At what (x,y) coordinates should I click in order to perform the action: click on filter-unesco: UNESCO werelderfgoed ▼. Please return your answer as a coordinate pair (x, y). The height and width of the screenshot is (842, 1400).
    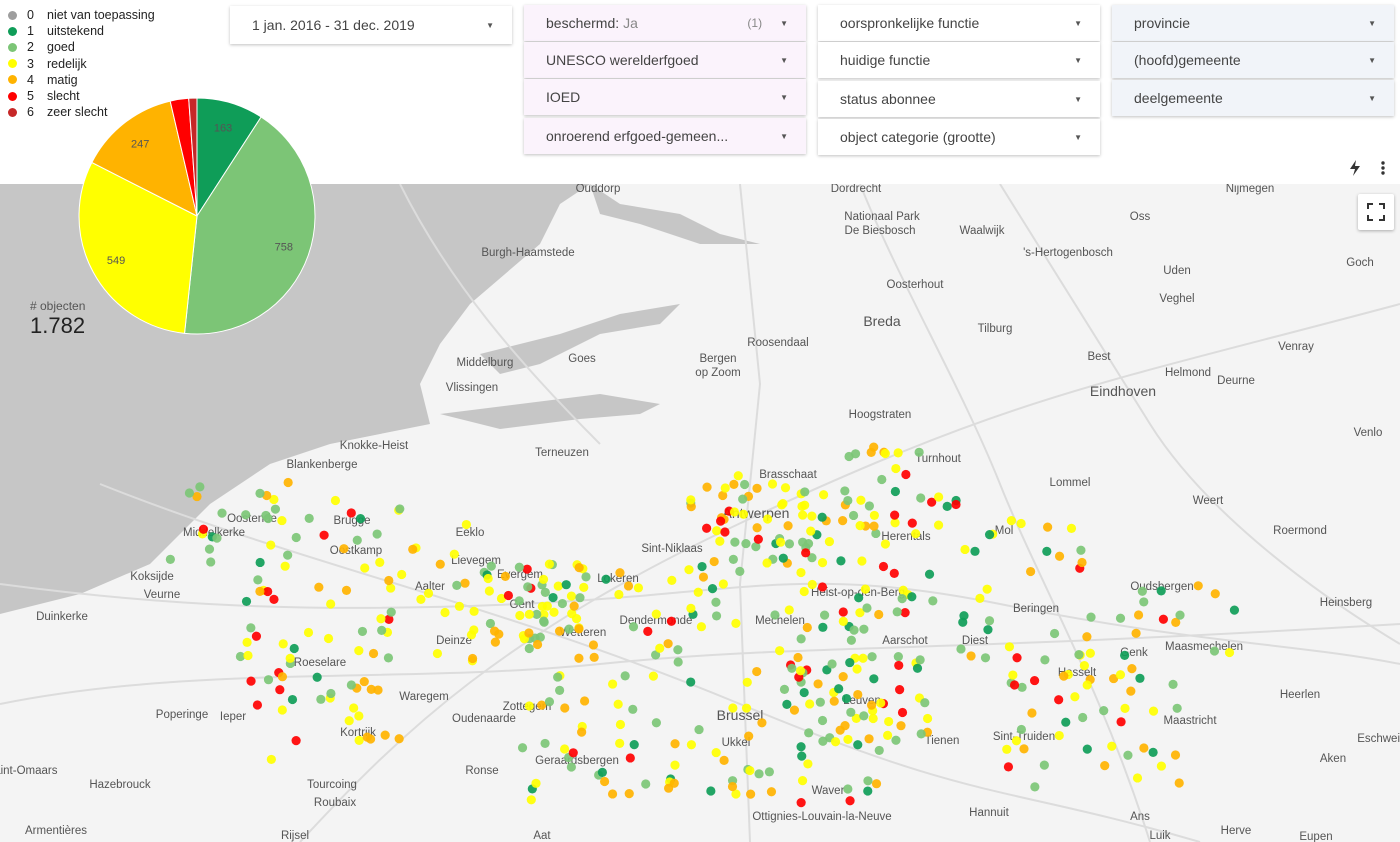
    Looking at the image, I should click on (665, 60).